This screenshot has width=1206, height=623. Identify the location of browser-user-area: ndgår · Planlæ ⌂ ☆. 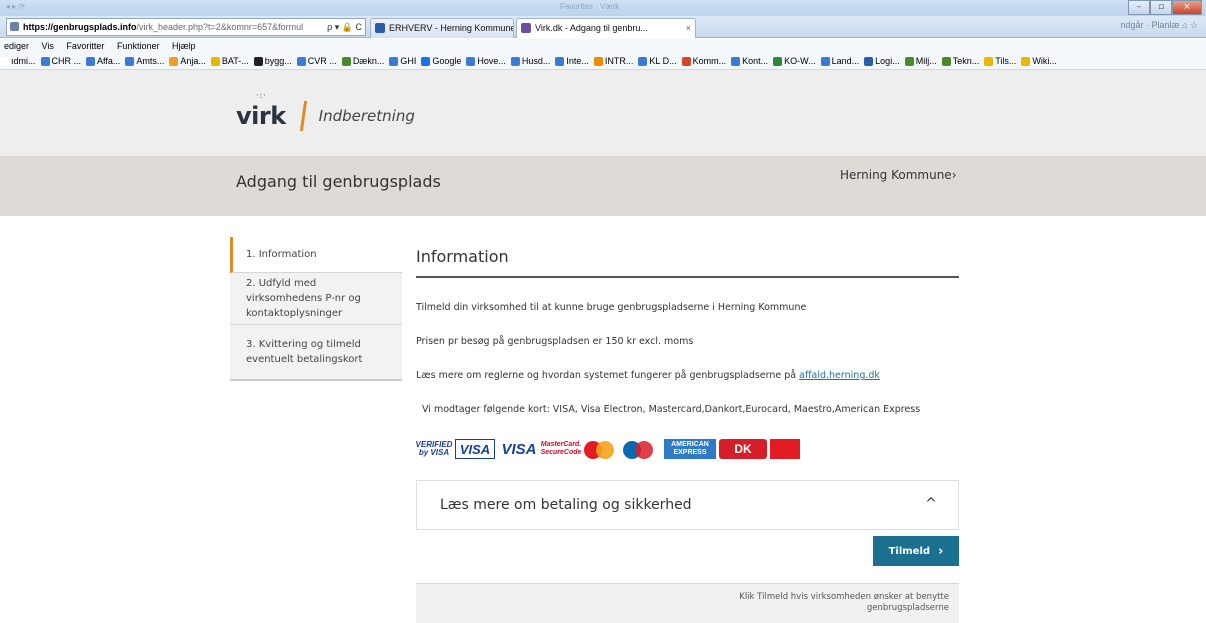
(1159, 25).